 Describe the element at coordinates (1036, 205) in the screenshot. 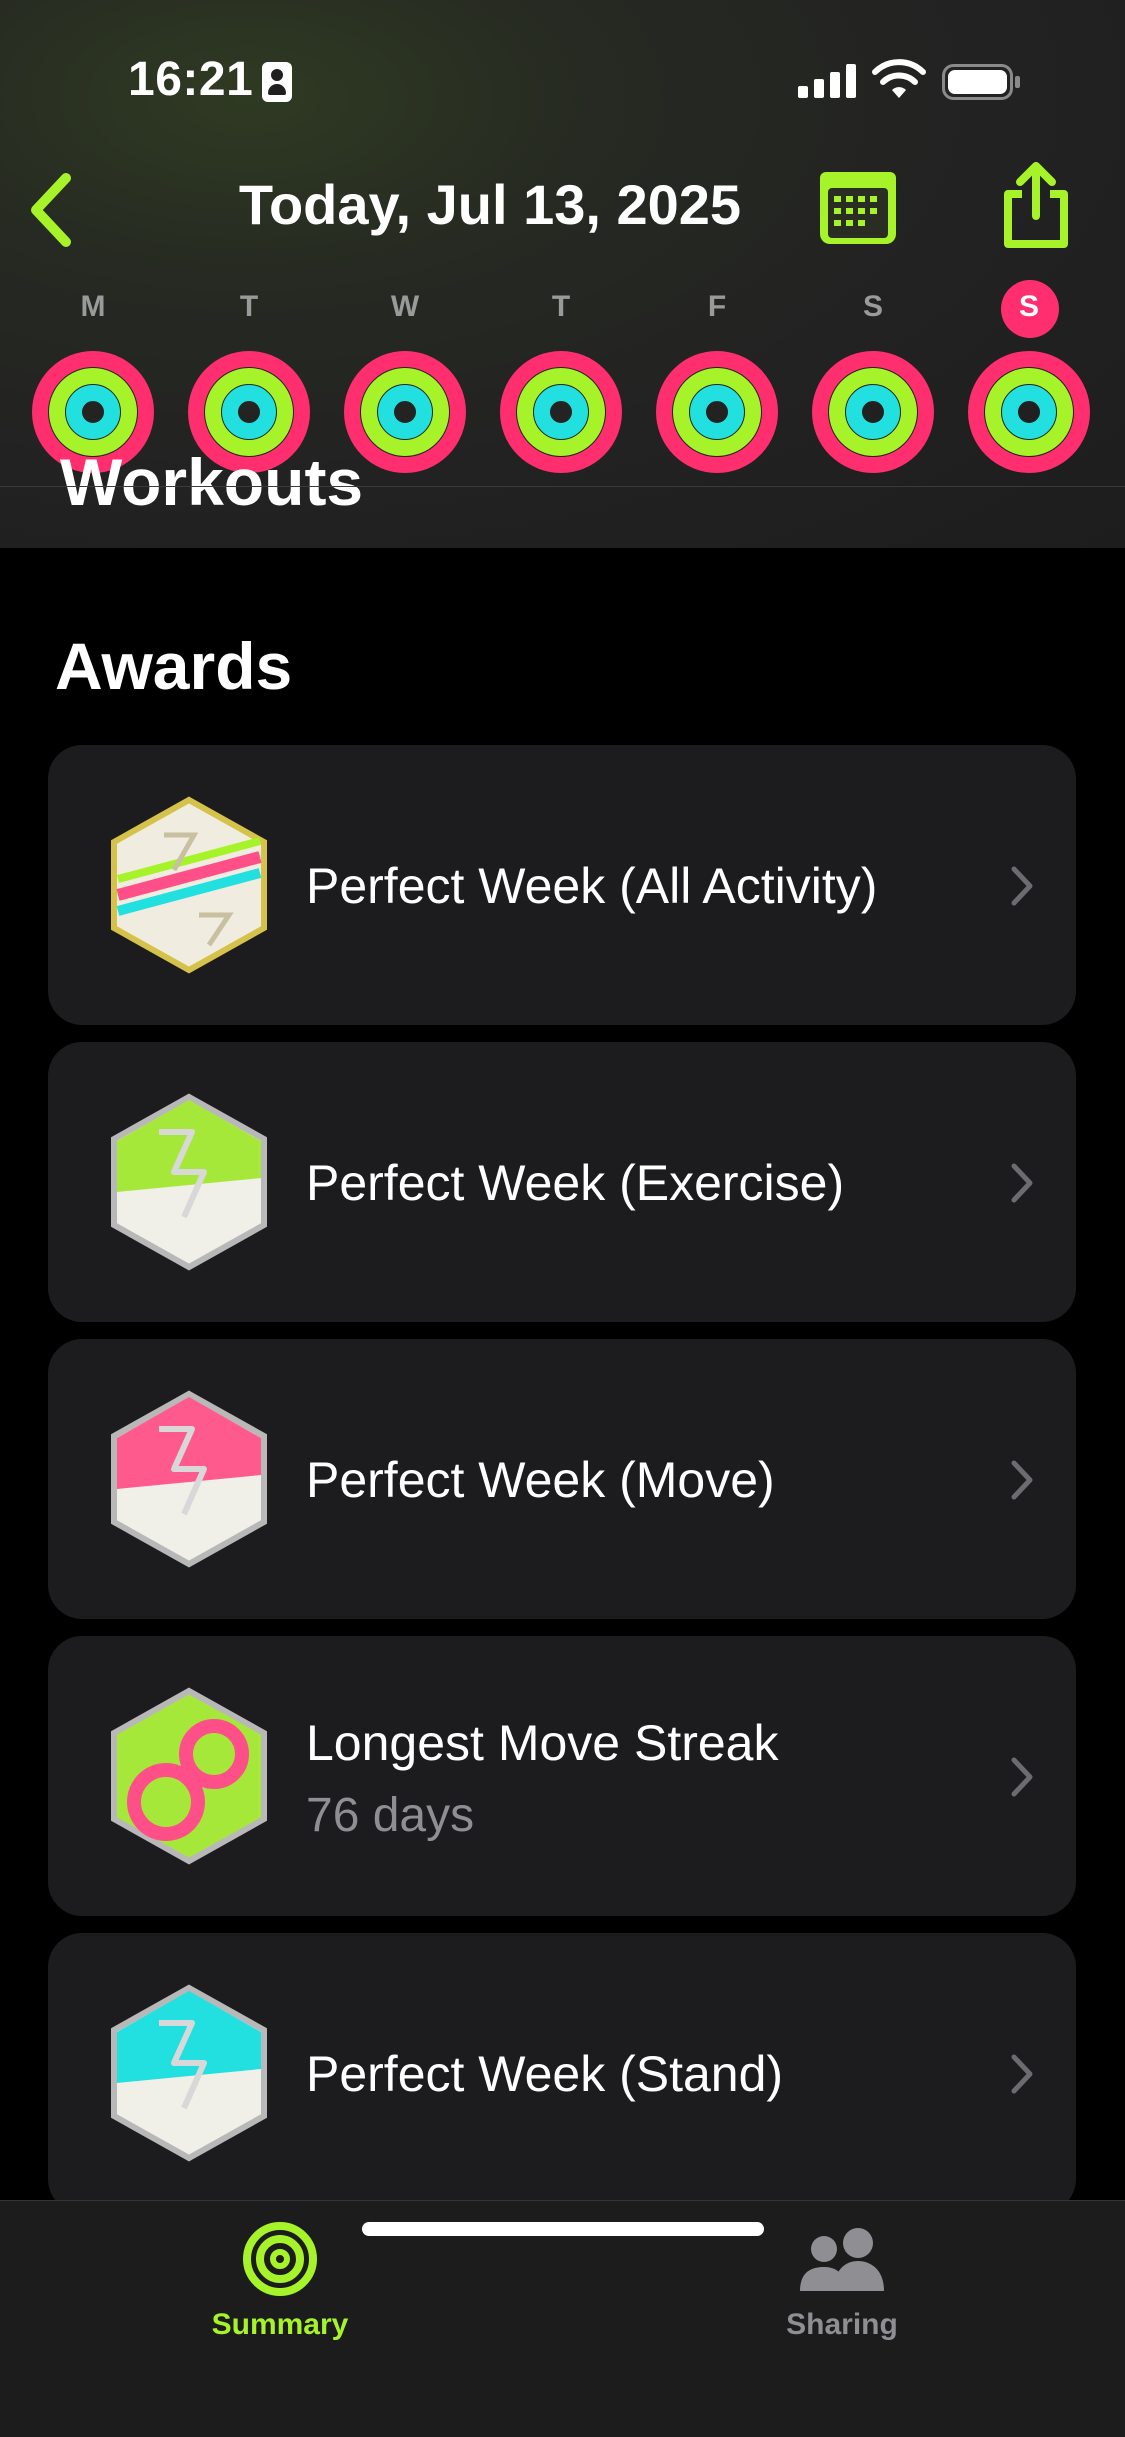

I see `share-icon` at that location.